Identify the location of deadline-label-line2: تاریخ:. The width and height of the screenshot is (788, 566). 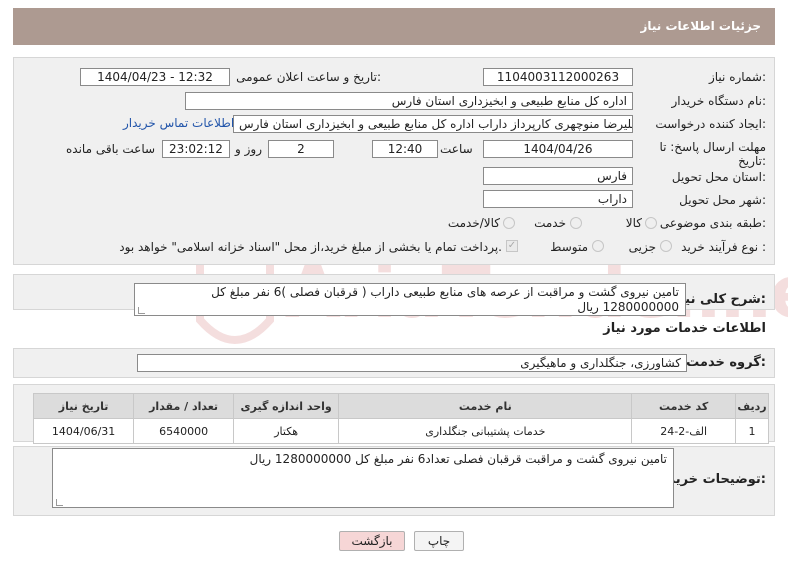
(752, 161).